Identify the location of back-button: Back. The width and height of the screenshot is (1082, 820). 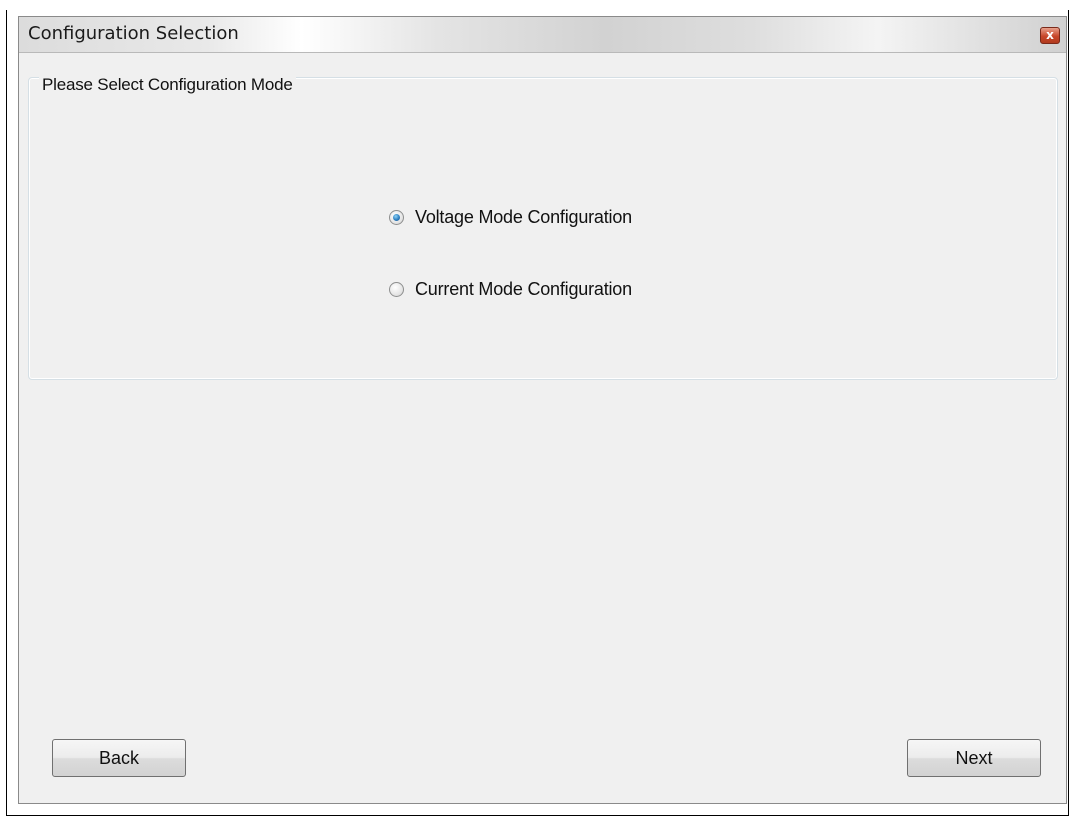
(119, 758).